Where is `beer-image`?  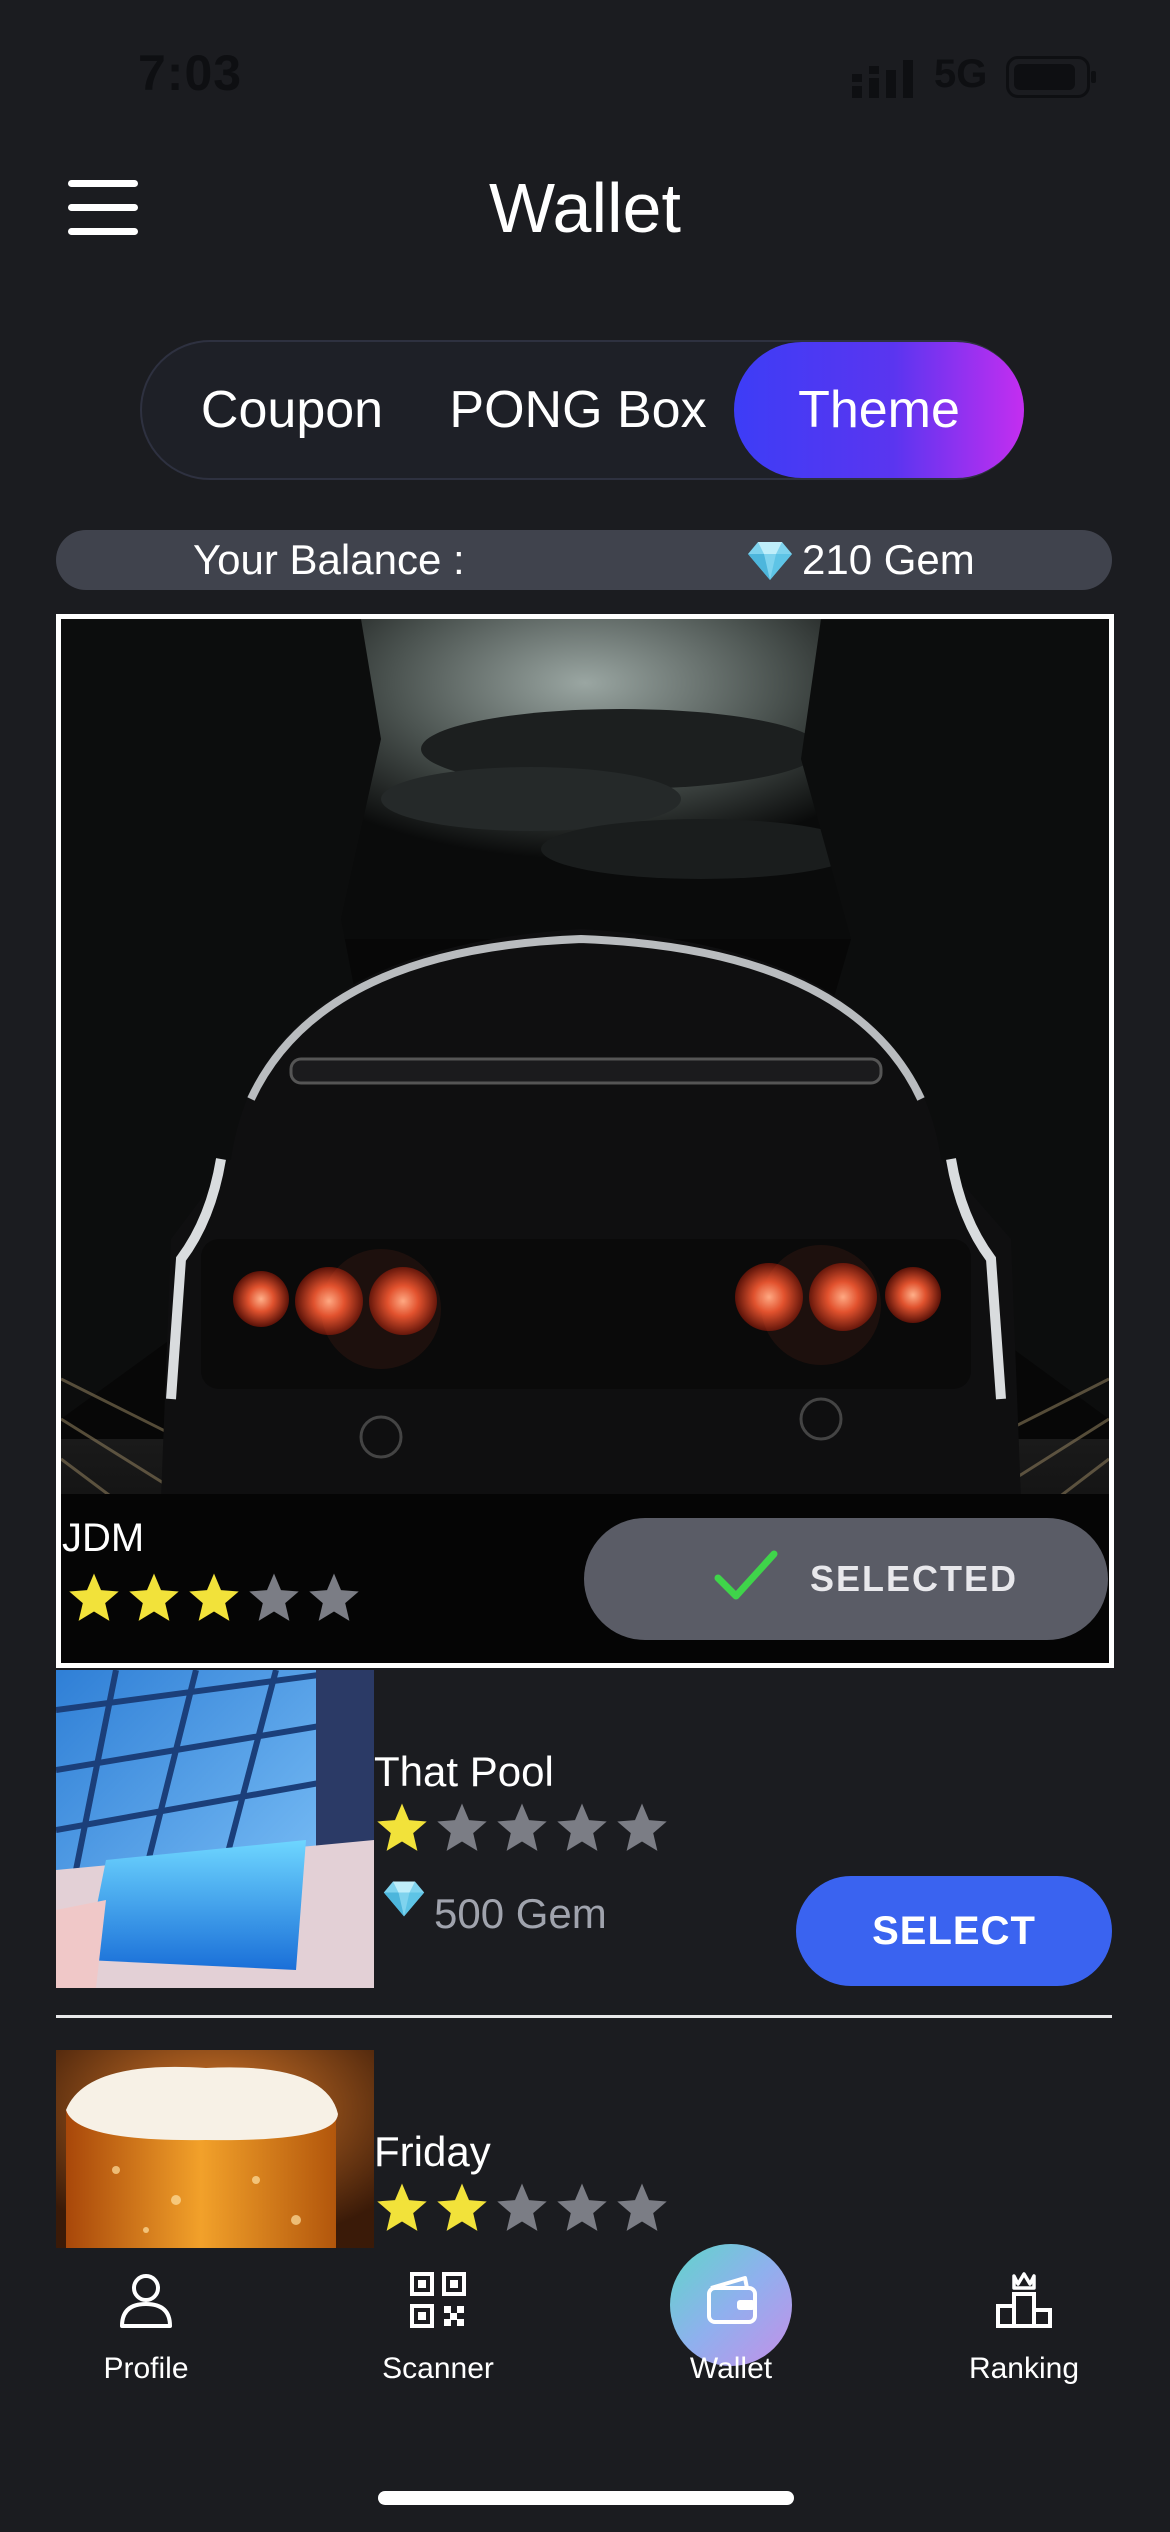 beer-image is located at coordinates (215, 2149).